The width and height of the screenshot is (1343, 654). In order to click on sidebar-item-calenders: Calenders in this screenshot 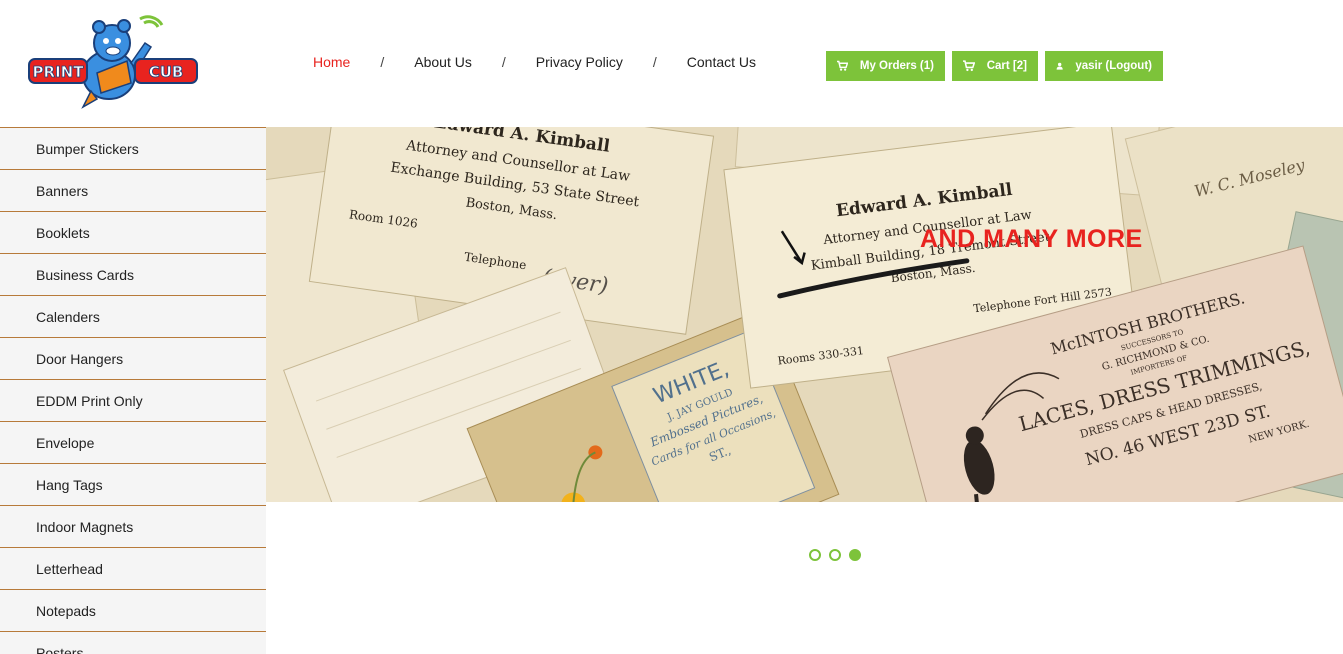, I will do `click(133, 316)`.